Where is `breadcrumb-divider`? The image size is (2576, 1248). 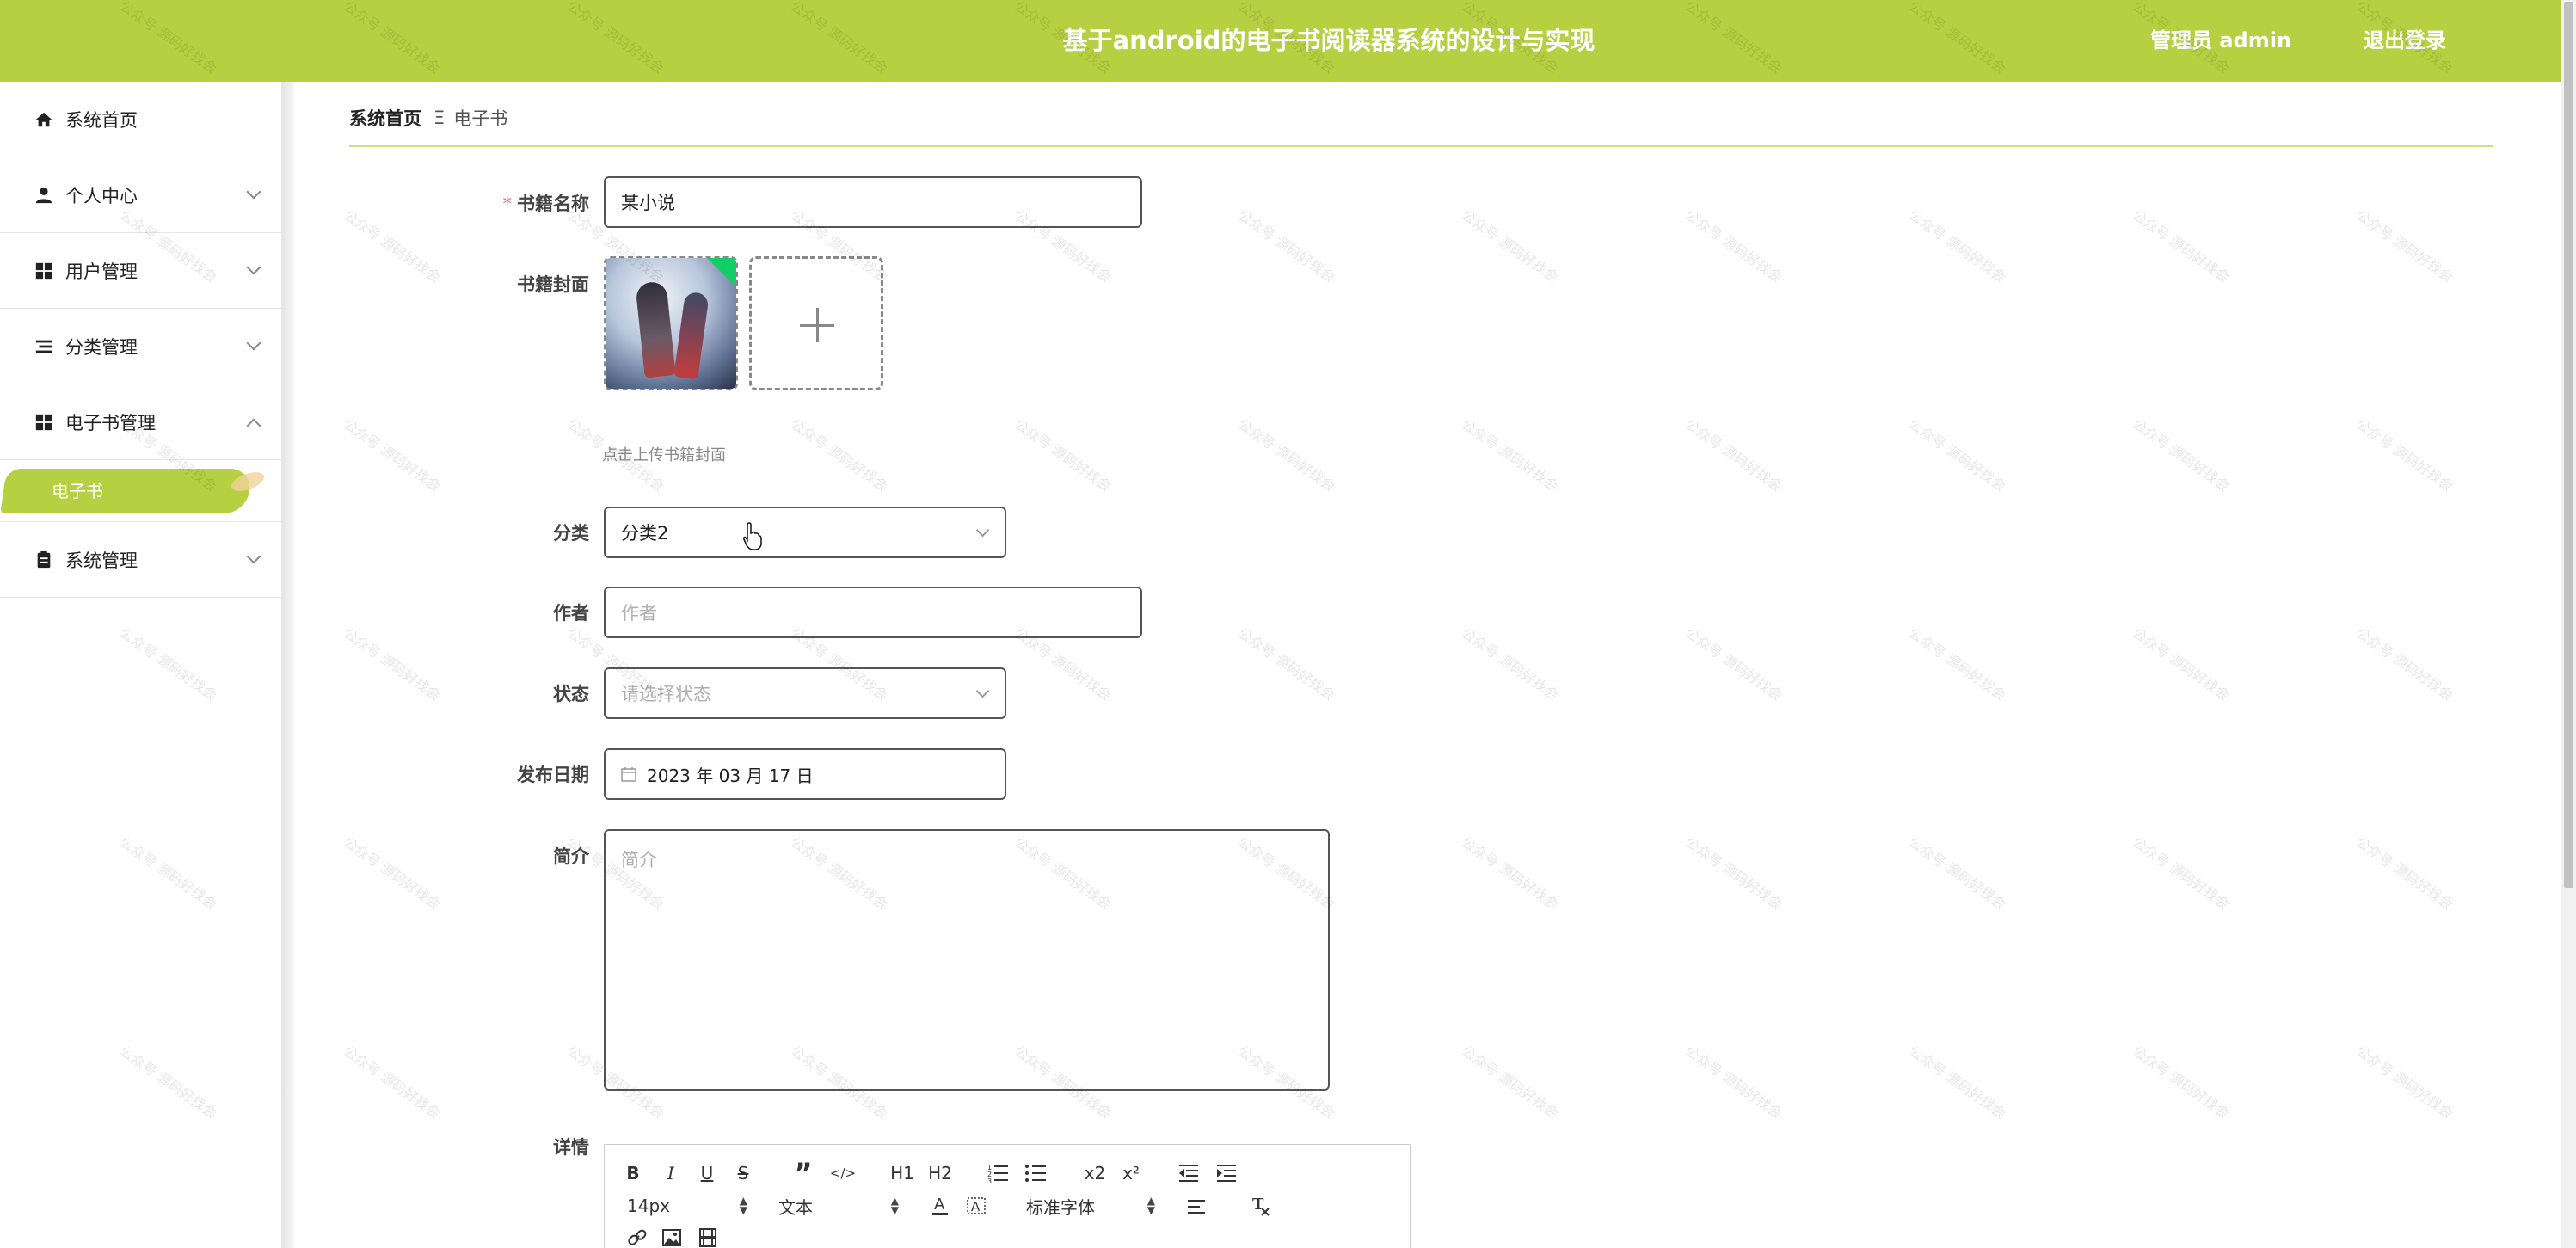 breadcrumb-divider is located at coordinates (1421, 146).